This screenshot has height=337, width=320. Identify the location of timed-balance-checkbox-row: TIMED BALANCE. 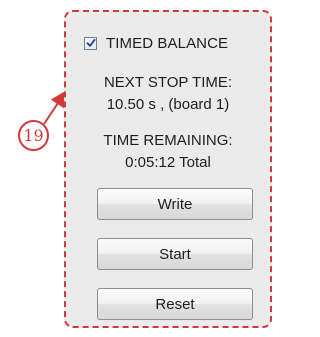
(156, 43).